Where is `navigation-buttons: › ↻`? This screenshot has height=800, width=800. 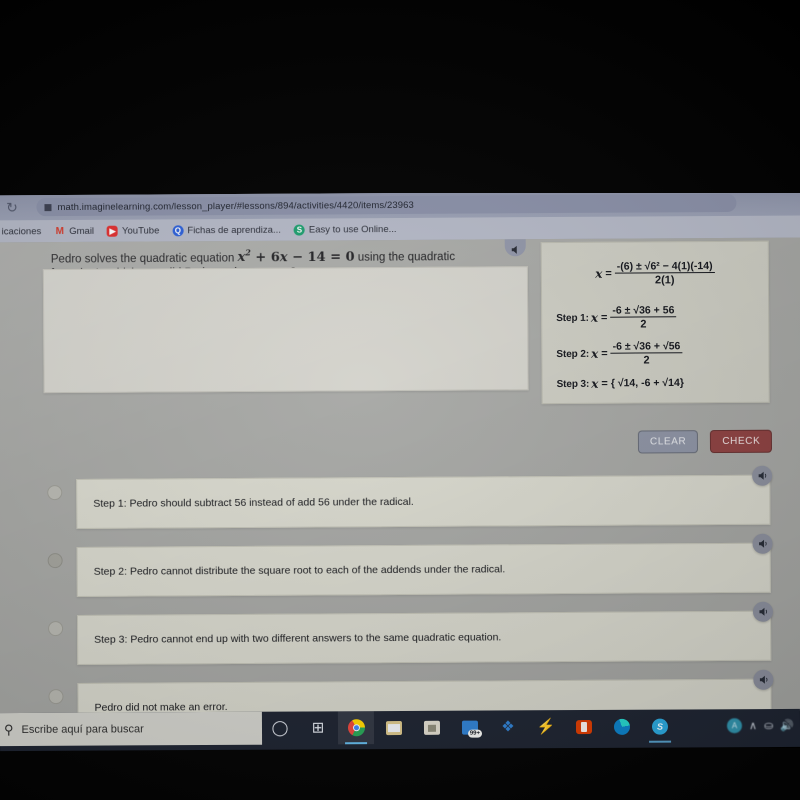
navigation-buttons: › ↻ is located at coordinates (9, 207).